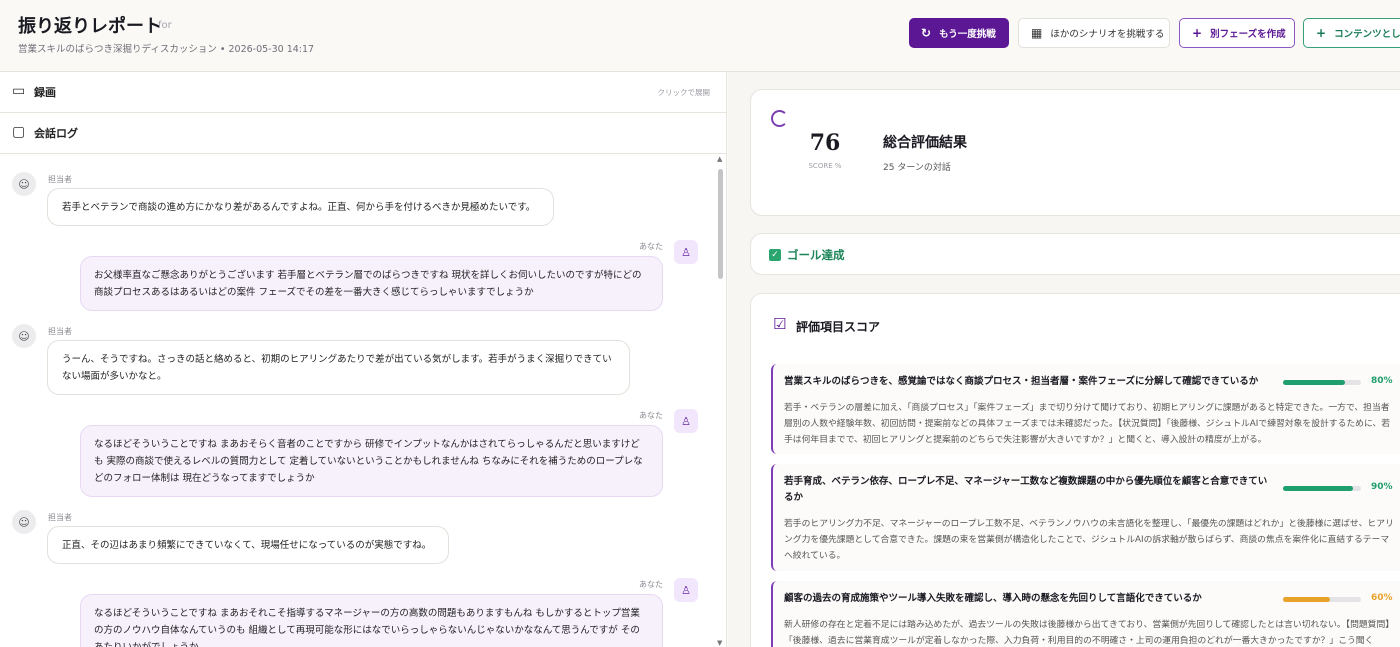 The height and width of the screenshot is (647, 1400). I want to click on recording-label: 録画, so click(45, 92).